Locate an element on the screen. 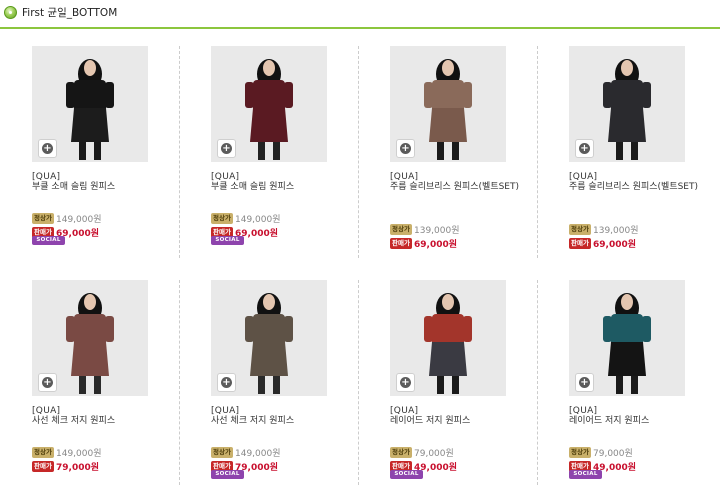  section-header: First 균일_BOTTOM is located at coordinates (360, 15).